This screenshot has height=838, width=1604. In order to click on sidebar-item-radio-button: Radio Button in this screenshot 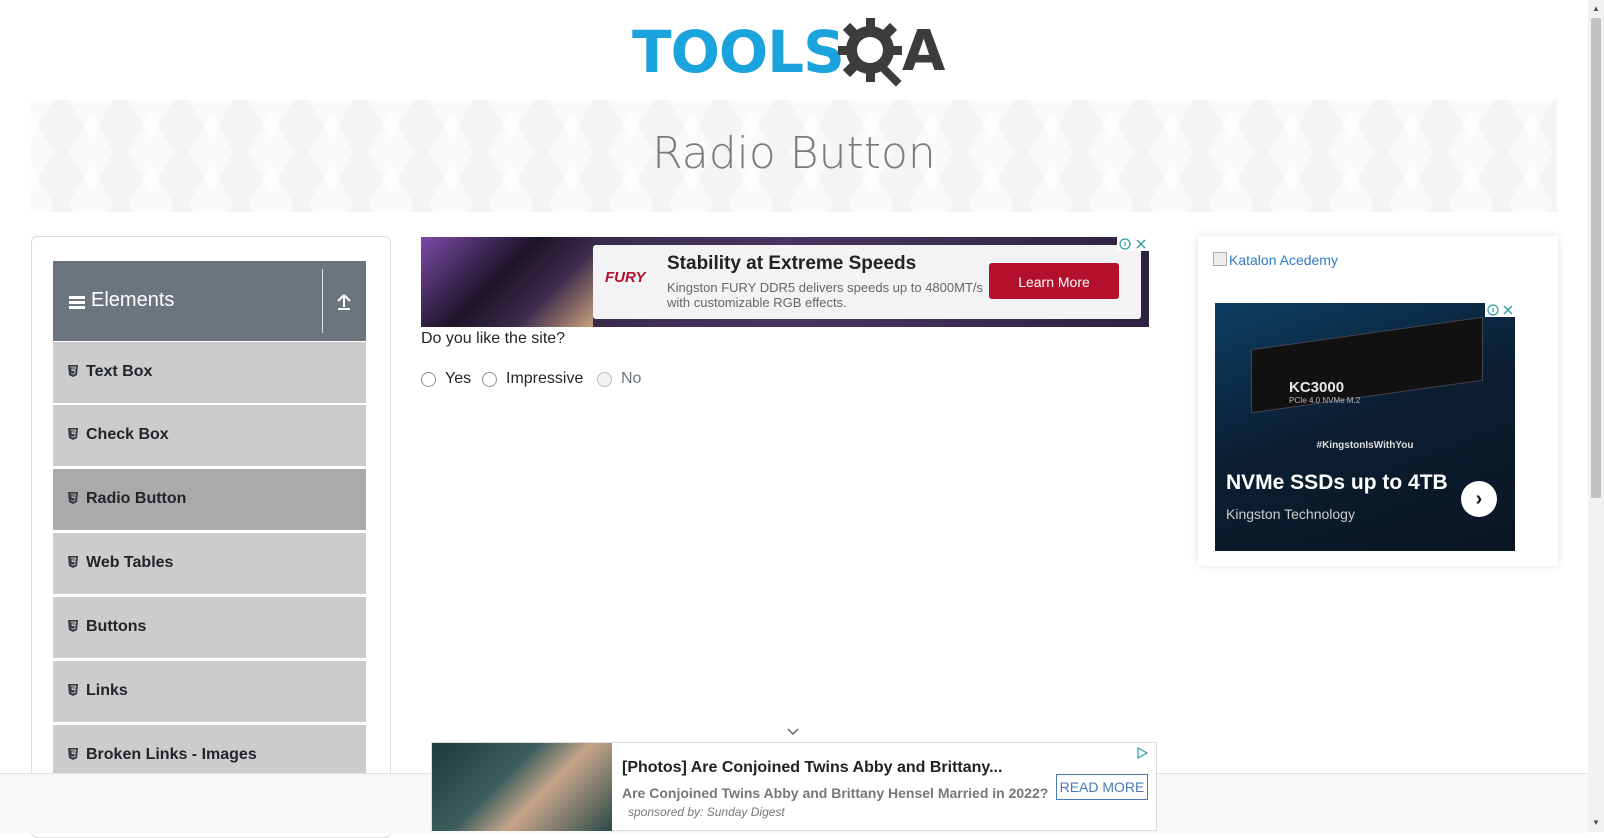, I will do `click(209, 500)`.